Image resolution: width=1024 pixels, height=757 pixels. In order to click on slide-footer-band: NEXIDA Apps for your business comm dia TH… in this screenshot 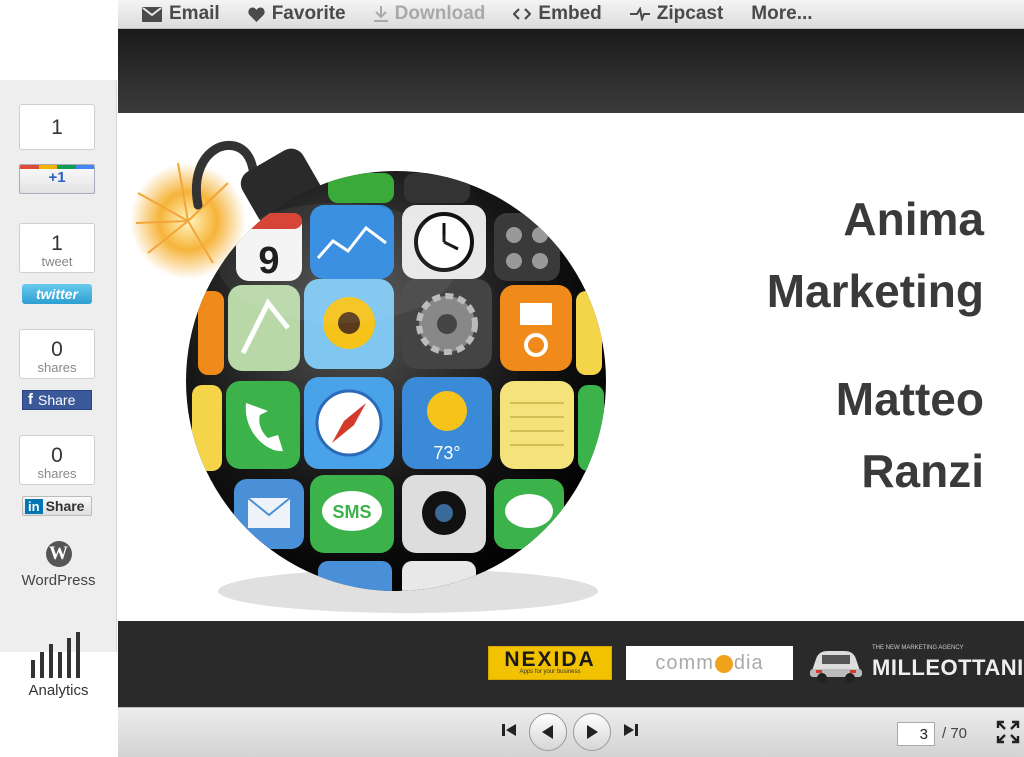, I will do `click(571, 664)`.